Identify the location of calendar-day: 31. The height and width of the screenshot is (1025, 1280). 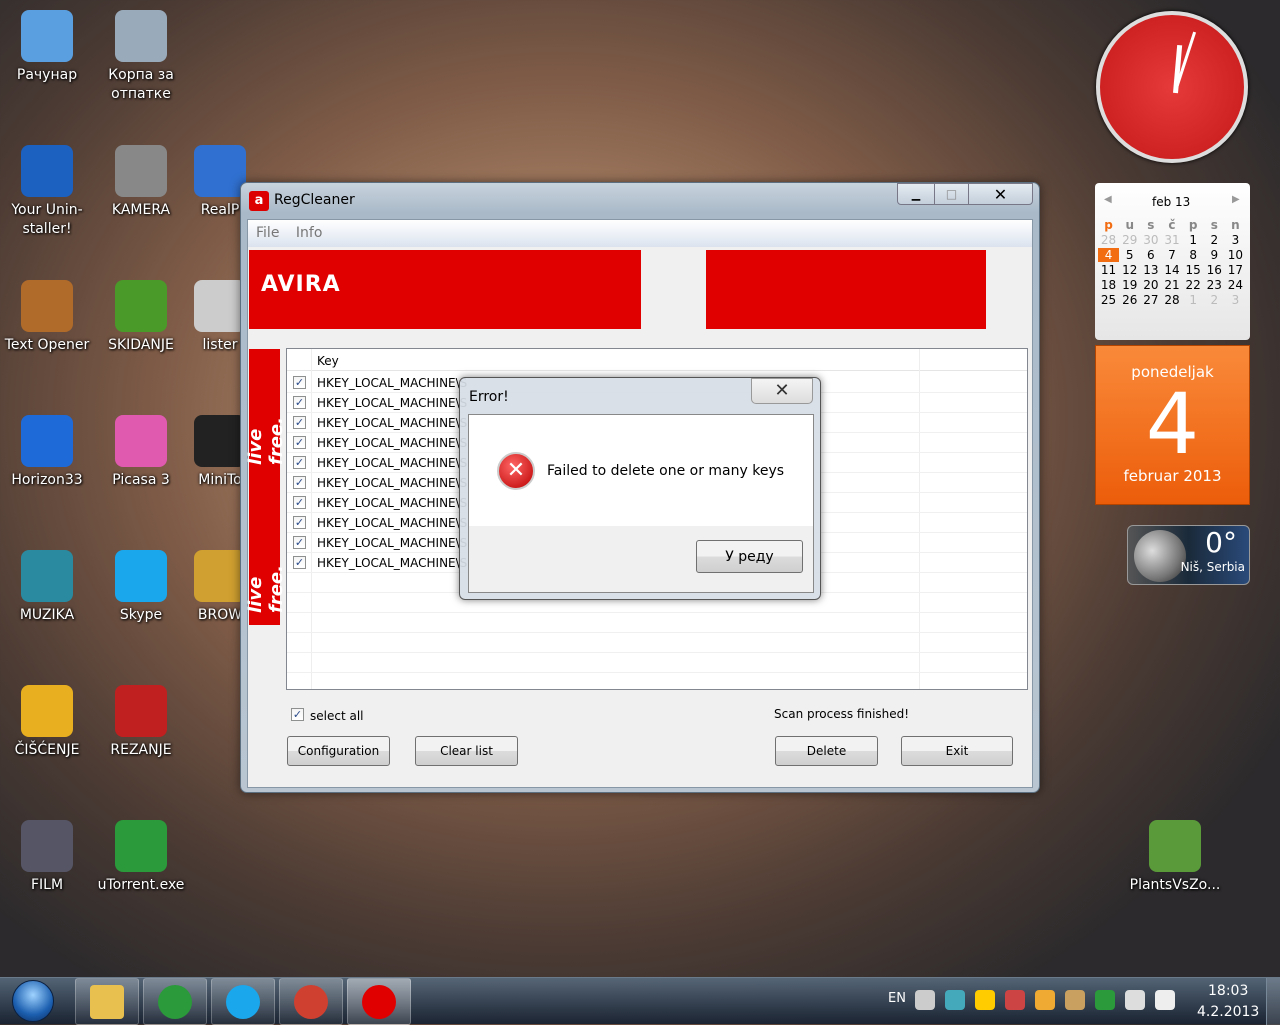
(1171, 240).